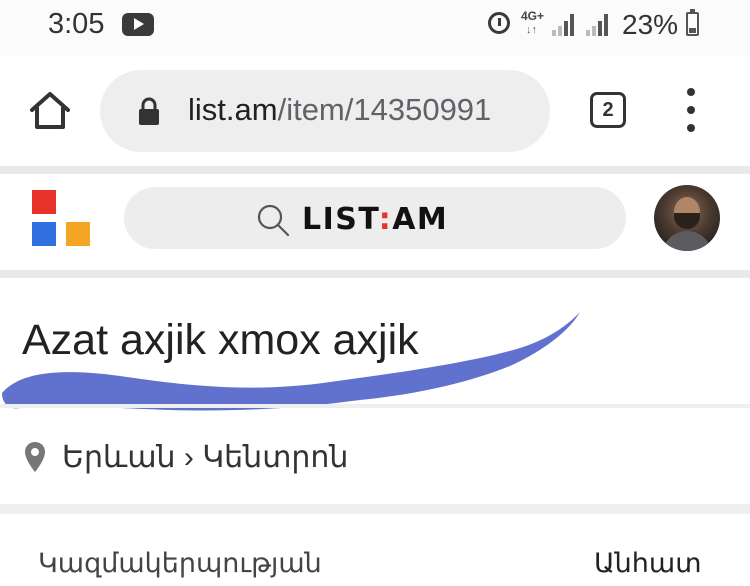  Describe the element at coordinates (650, 24) in the screenshot. I see `battery-percent: 23%` at that location.